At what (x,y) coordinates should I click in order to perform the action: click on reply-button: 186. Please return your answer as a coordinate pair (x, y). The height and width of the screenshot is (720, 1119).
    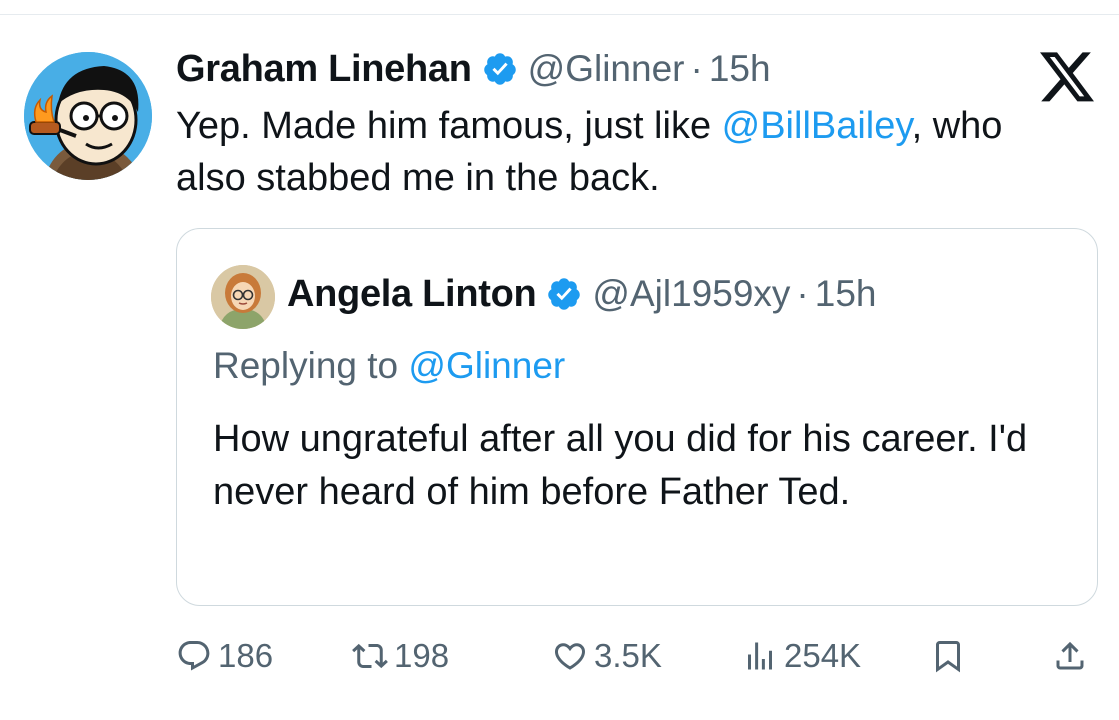
    Looking at the image, I should click on (224, 656).